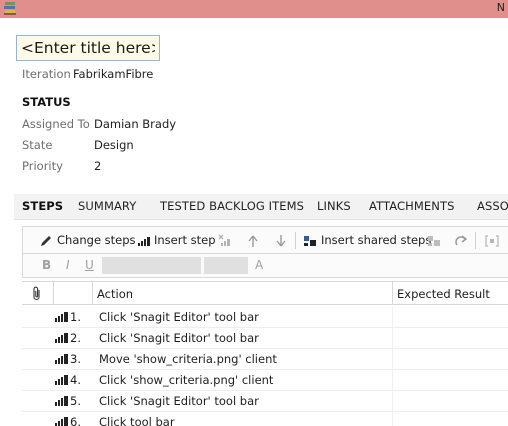 Image resolution: width=508 pixels, height=426 pixels. I want to click on column-header-action: Action, so click(115, 293).